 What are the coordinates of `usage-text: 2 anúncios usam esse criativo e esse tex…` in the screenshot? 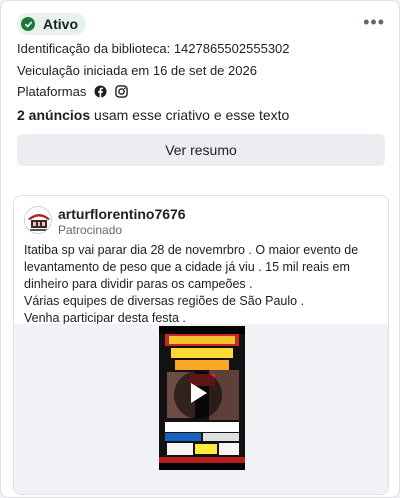 It's located at (153, 115).